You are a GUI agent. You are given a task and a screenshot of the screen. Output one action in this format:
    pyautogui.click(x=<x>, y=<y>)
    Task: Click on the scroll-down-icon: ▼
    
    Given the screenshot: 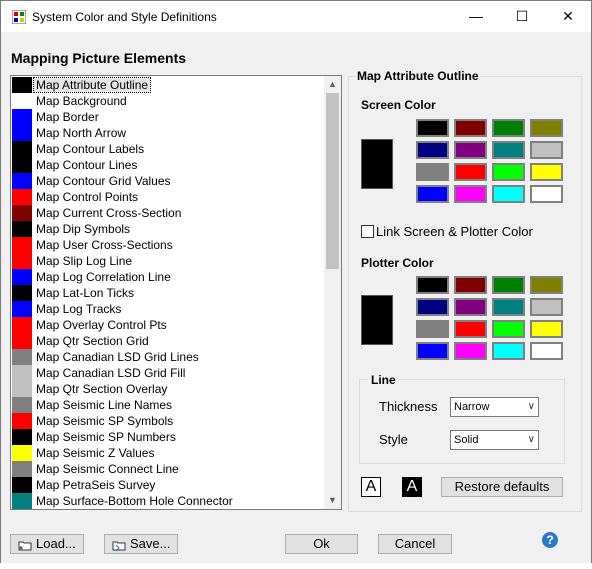 What is the action you would take?
    pyautogui.click(x=332, y=500)
    